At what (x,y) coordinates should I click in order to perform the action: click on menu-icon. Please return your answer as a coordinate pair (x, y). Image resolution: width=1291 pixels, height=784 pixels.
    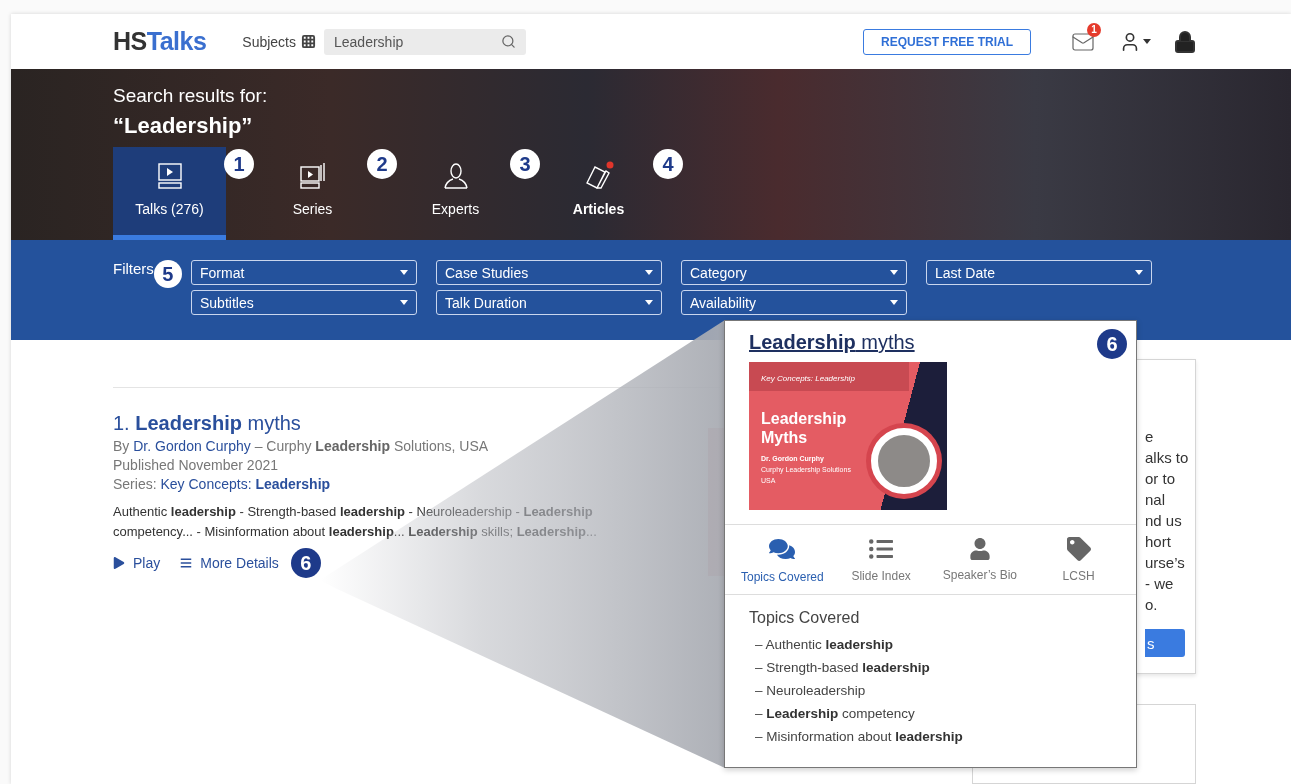
    Looking at the image, I should click on (186, 563).